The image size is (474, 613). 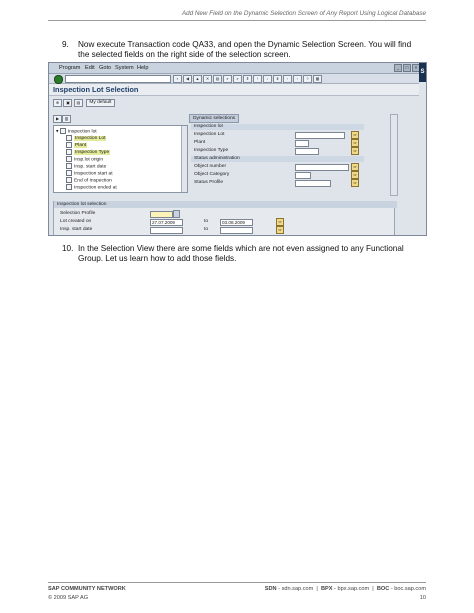 What do you see at coordinates (267, 79) in the screenshot?
I see `next-page-icon: ↓` at bounding box center [267, 79].